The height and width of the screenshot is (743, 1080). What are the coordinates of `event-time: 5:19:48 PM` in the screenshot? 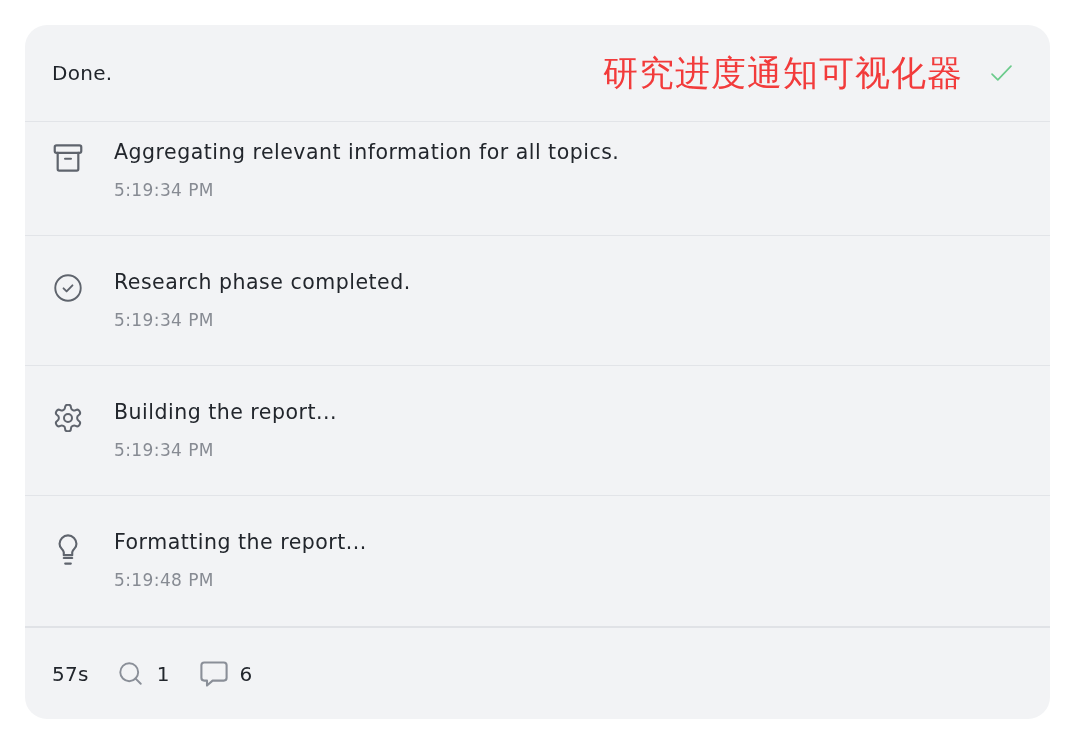 It's located at (164, 580).